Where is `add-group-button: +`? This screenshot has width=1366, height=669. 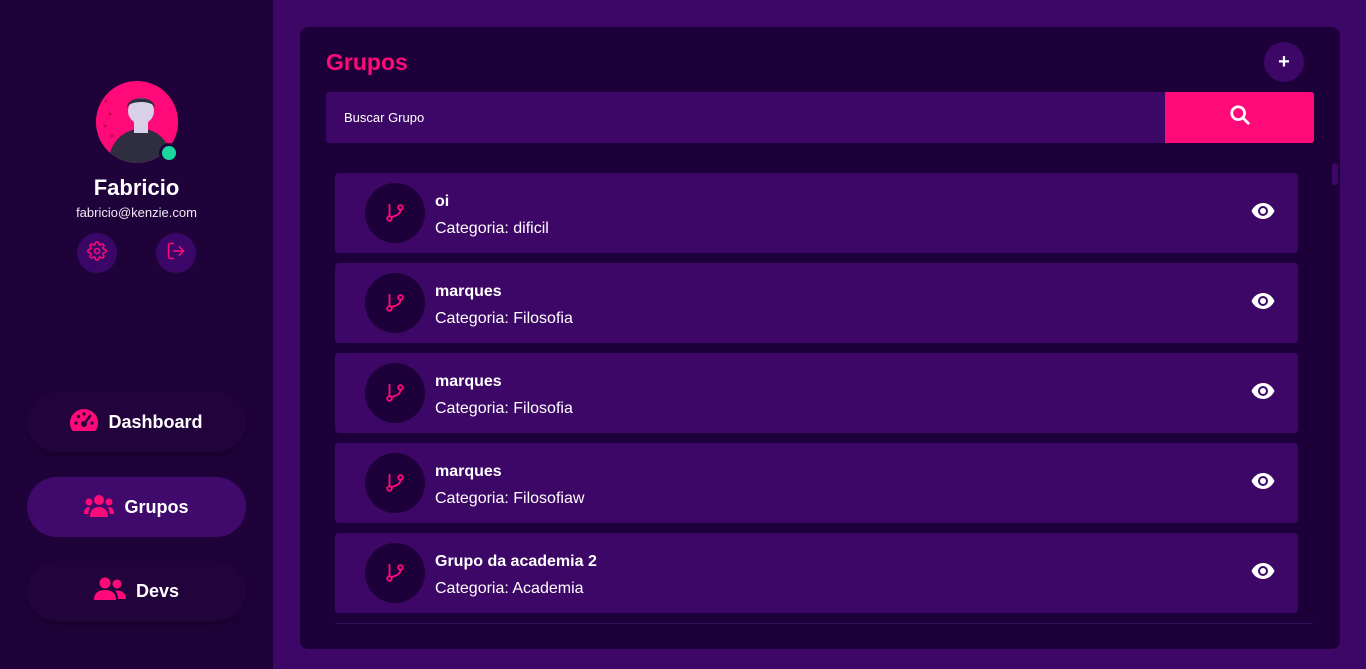 add-group-button: + is located at coordinates (1284, 62).